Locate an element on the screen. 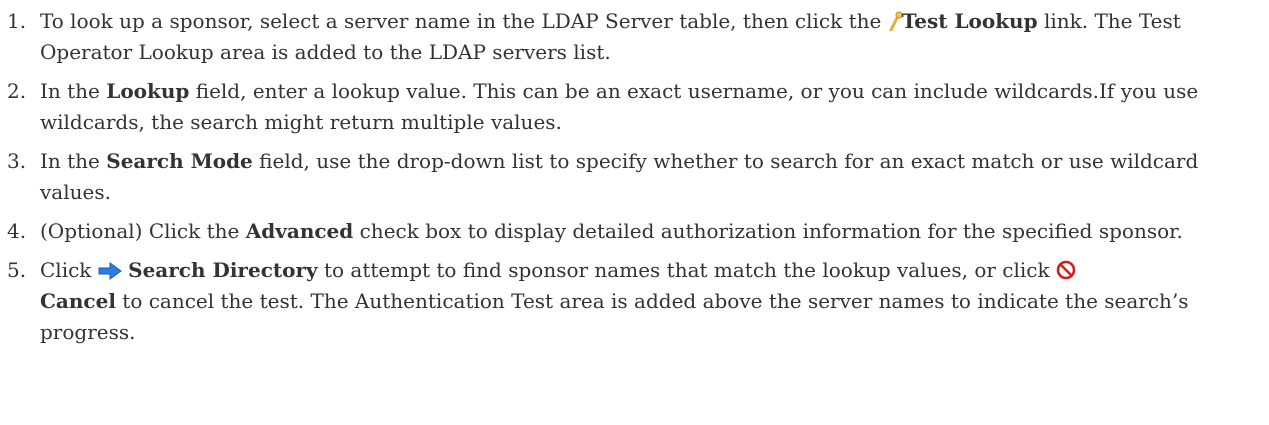  advanced-checkbox-label: Advanced is located at coordinates (299, 231).